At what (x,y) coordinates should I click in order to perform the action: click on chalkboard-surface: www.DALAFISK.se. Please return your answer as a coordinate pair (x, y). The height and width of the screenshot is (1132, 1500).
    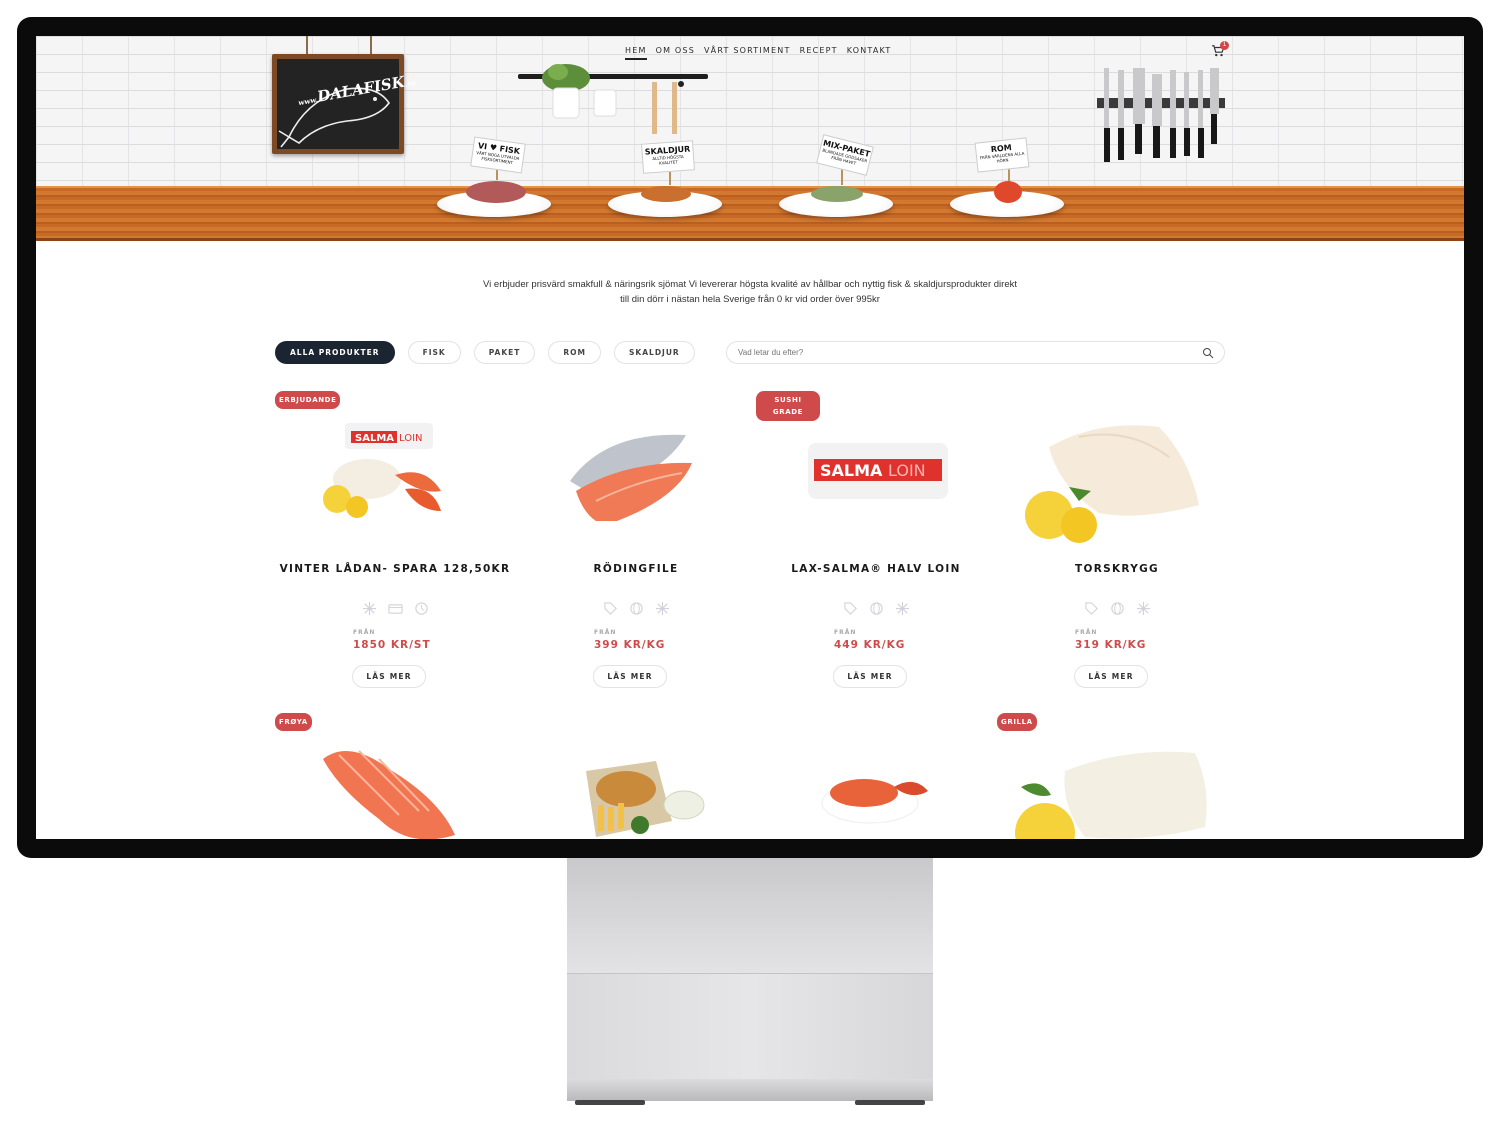
    Looking at the image, I should click on (346, 104).